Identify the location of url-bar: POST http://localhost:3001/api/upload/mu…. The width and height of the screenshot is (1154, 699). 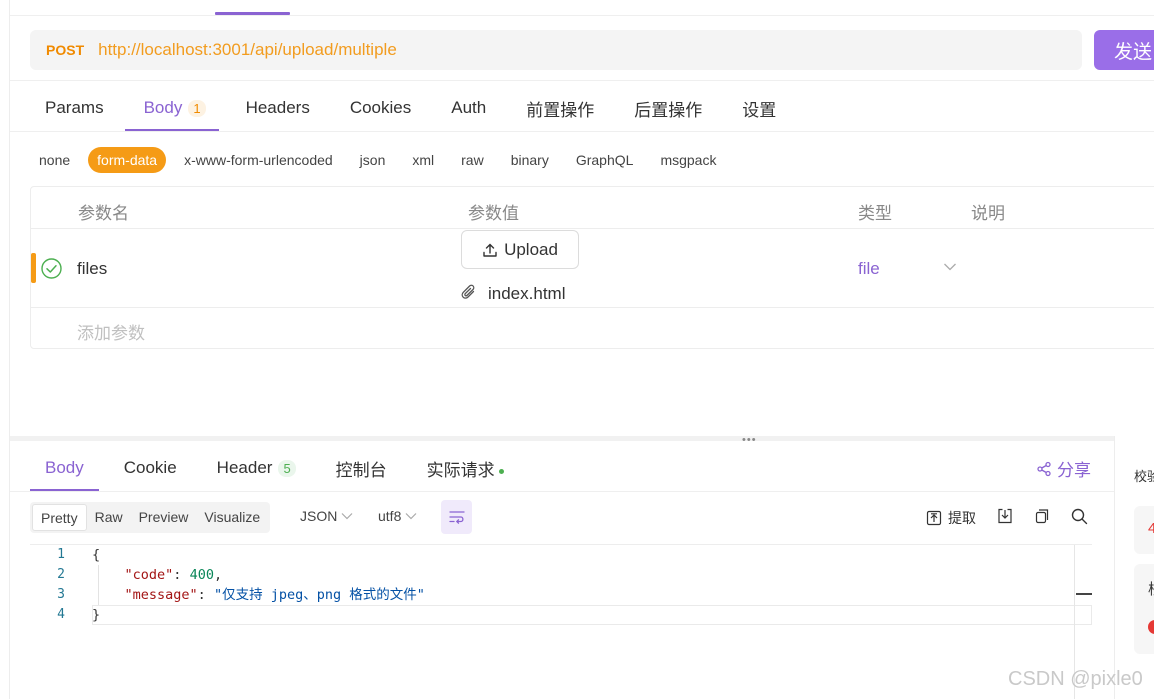
(556, 50).